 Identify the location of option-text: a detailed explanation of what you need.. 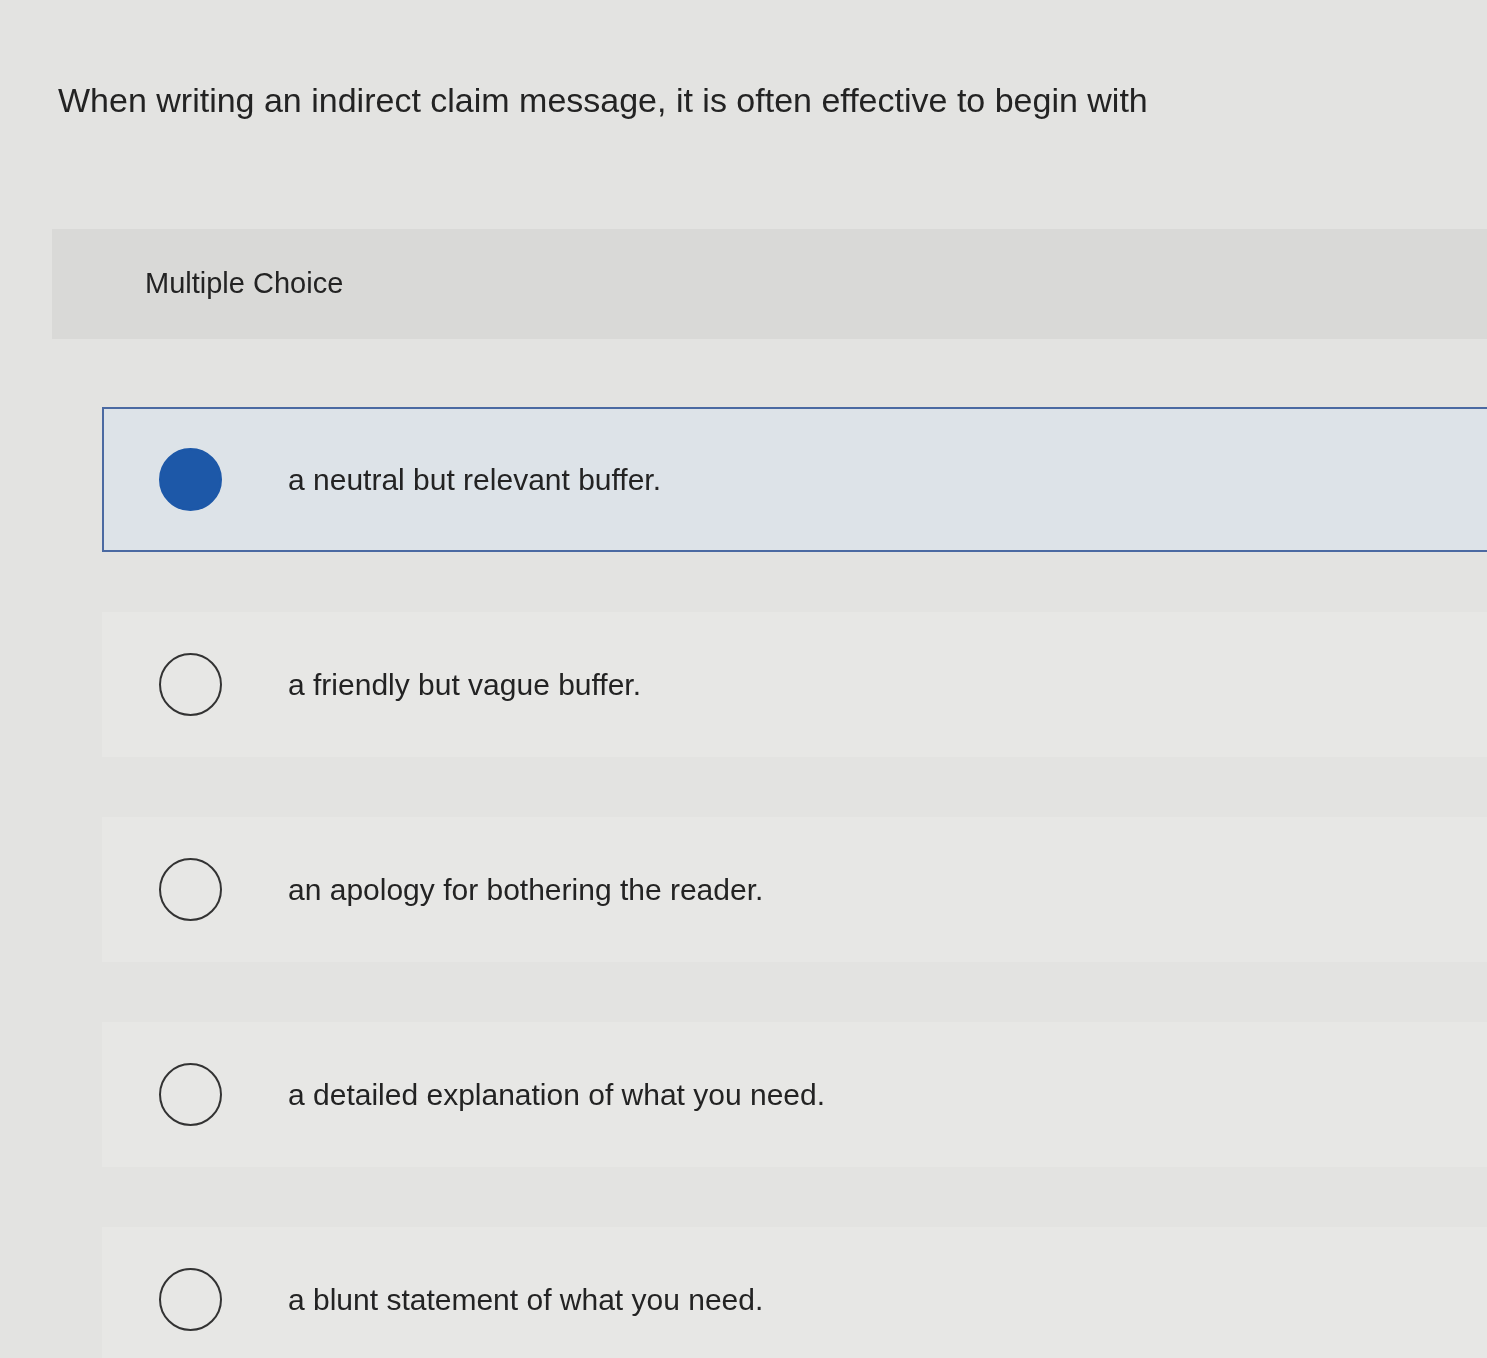
(557, 1094).